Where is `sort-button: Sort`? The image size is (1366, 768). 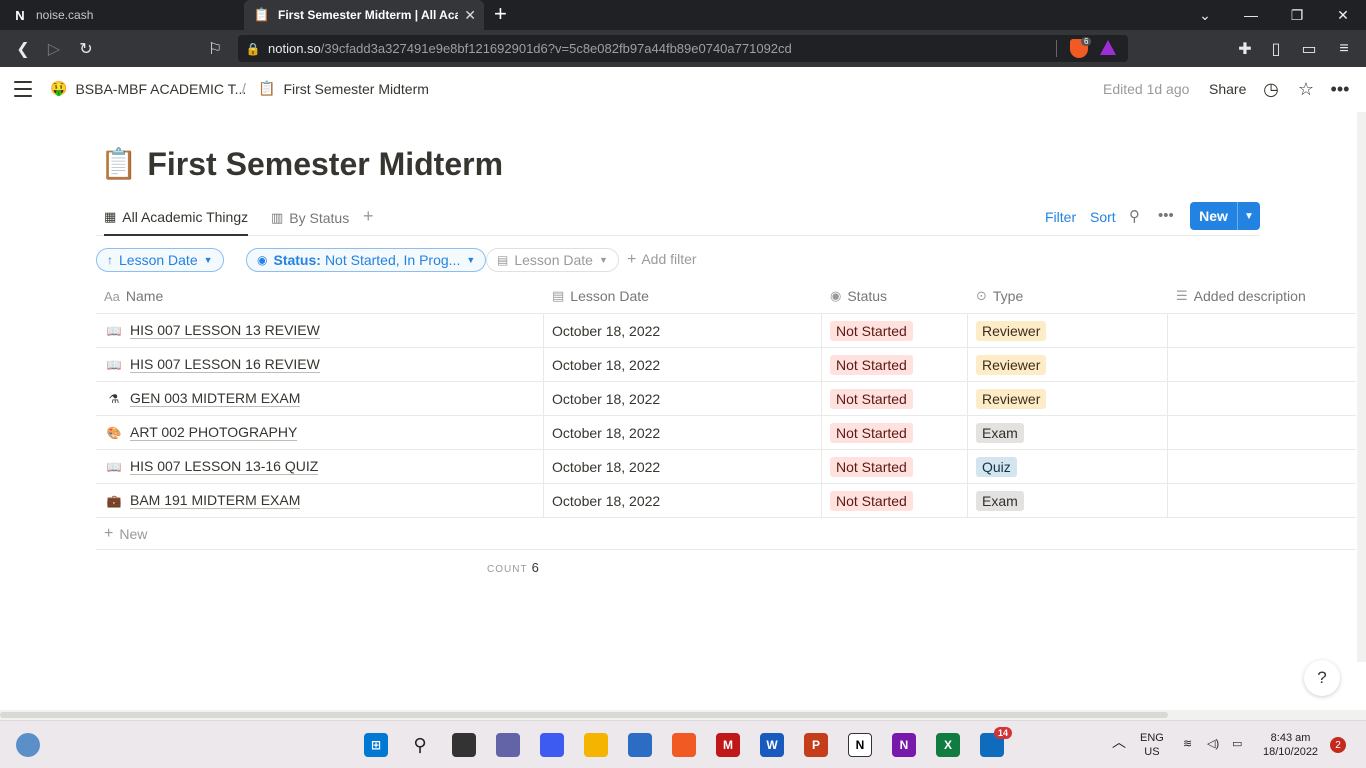
sort-button: Sort is located at coordinates (1103, 217).